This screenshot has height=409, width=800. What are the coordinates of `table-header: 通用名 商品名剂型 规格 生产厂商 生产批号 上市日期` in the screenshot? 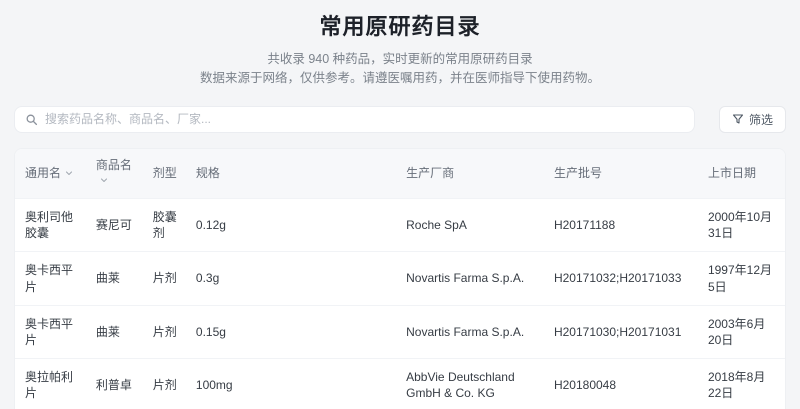 It's located at (400, 173).